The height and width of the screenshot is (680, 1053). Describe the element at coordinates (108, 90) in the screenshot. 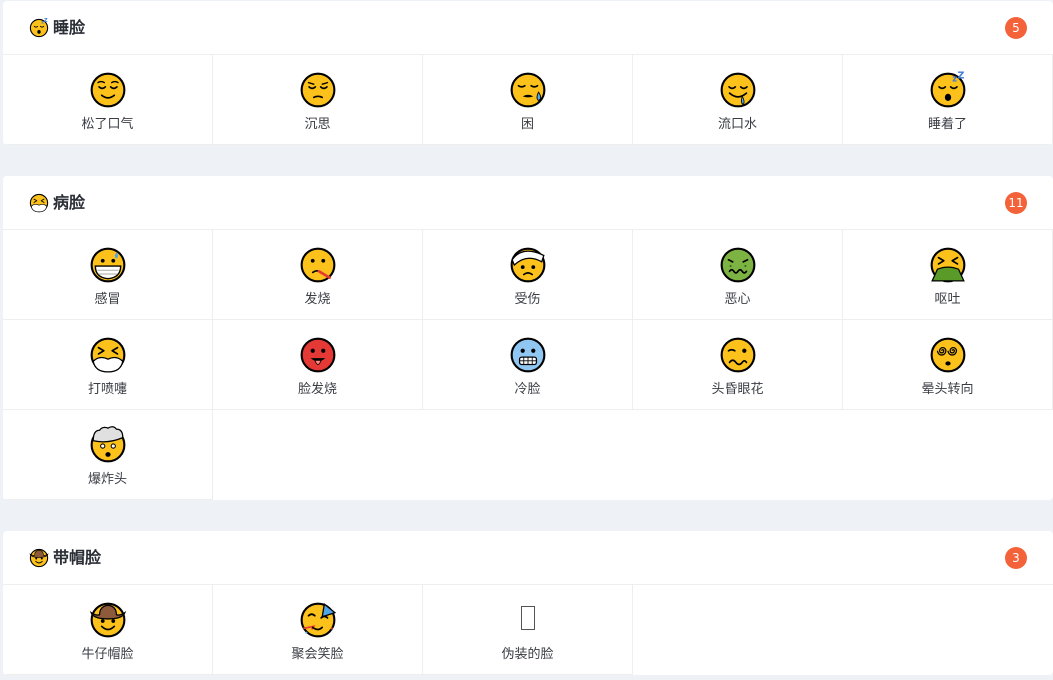

I see `relieved-face-icon` at that location.